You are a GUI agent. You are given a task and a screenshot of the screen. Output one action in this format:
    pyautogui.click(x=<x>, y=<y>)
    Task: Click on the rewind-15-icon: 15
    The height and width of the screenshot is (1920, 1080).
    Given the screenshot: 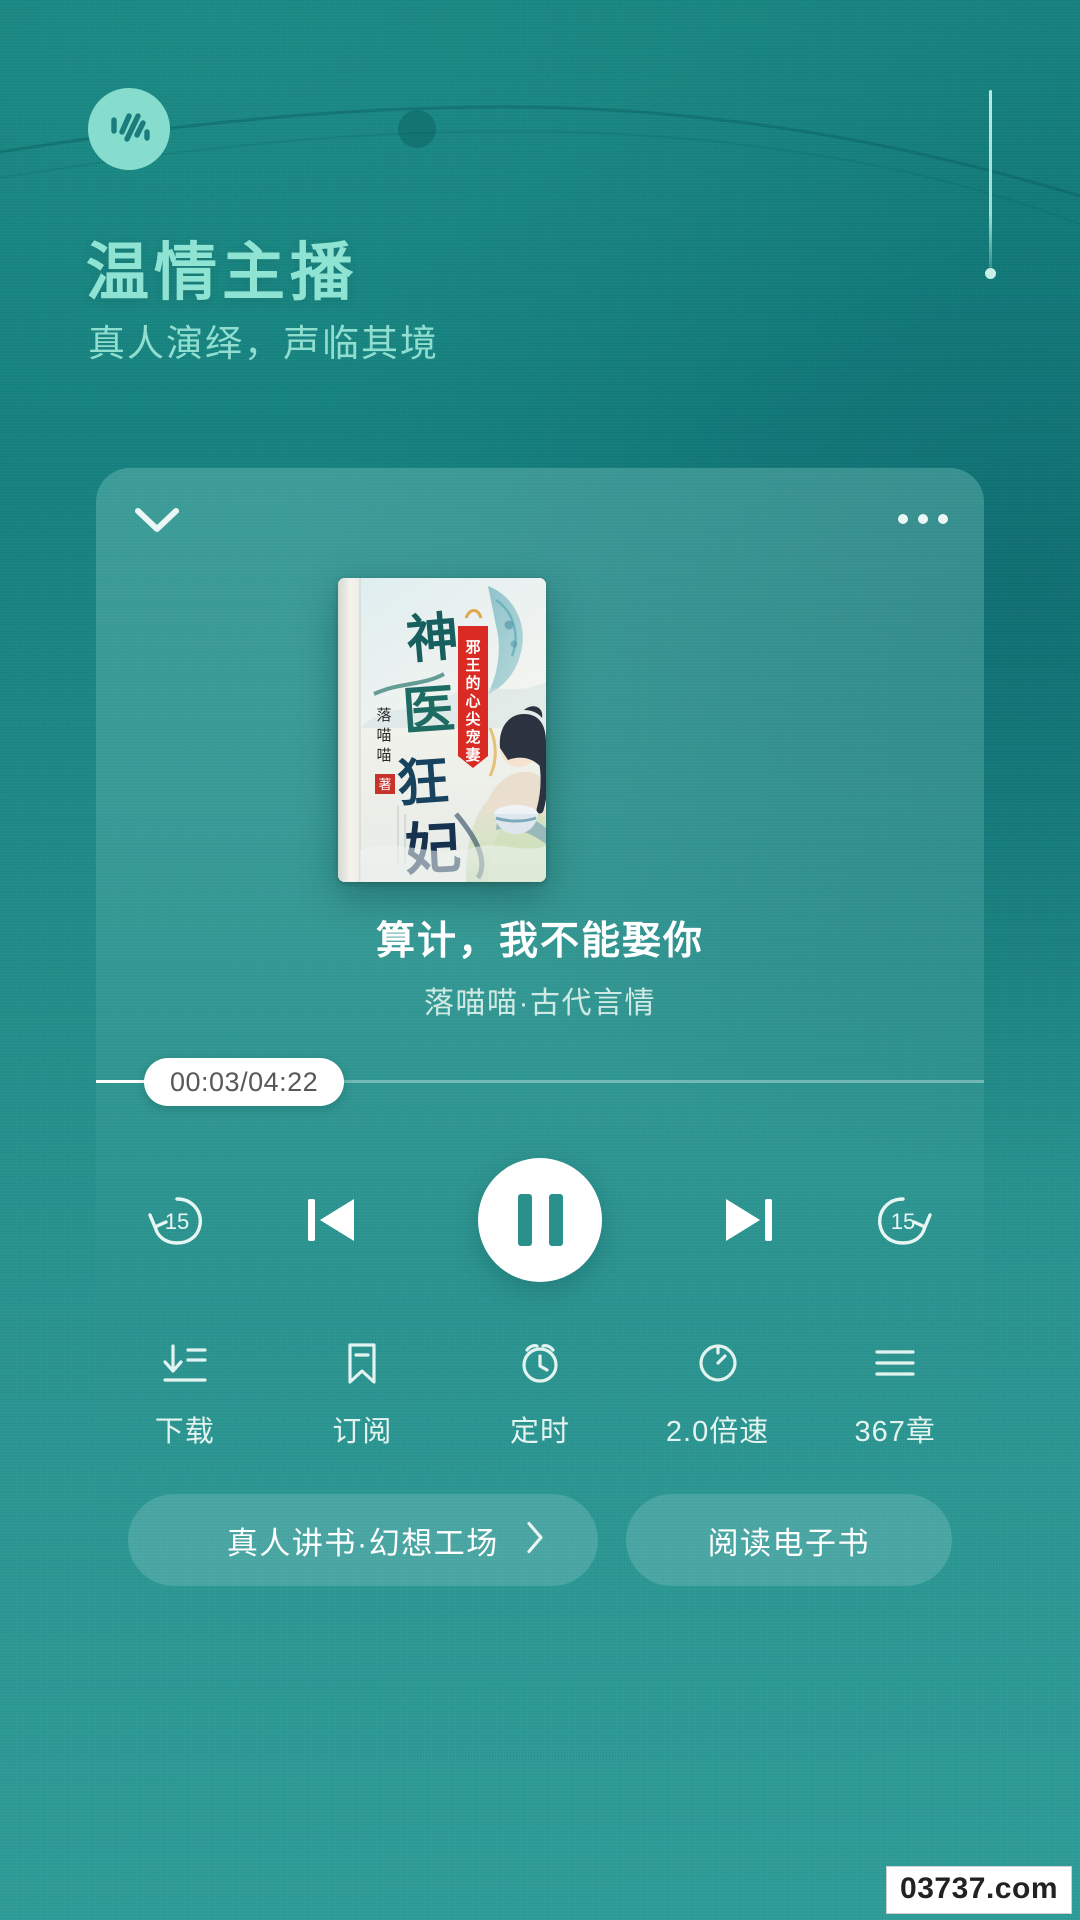 What is the action you would take?
    pyautogui.click(x=175, y=1221)
    